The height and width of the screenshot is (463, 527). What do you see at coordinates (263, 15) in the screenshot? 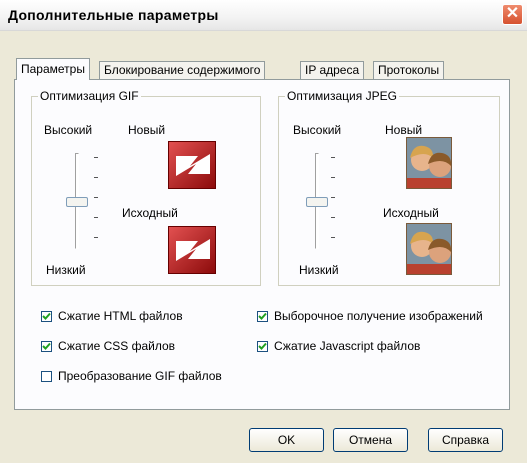
I see `title-bar: Дополнительные параметры ✕` at bounding box center [263, 15].